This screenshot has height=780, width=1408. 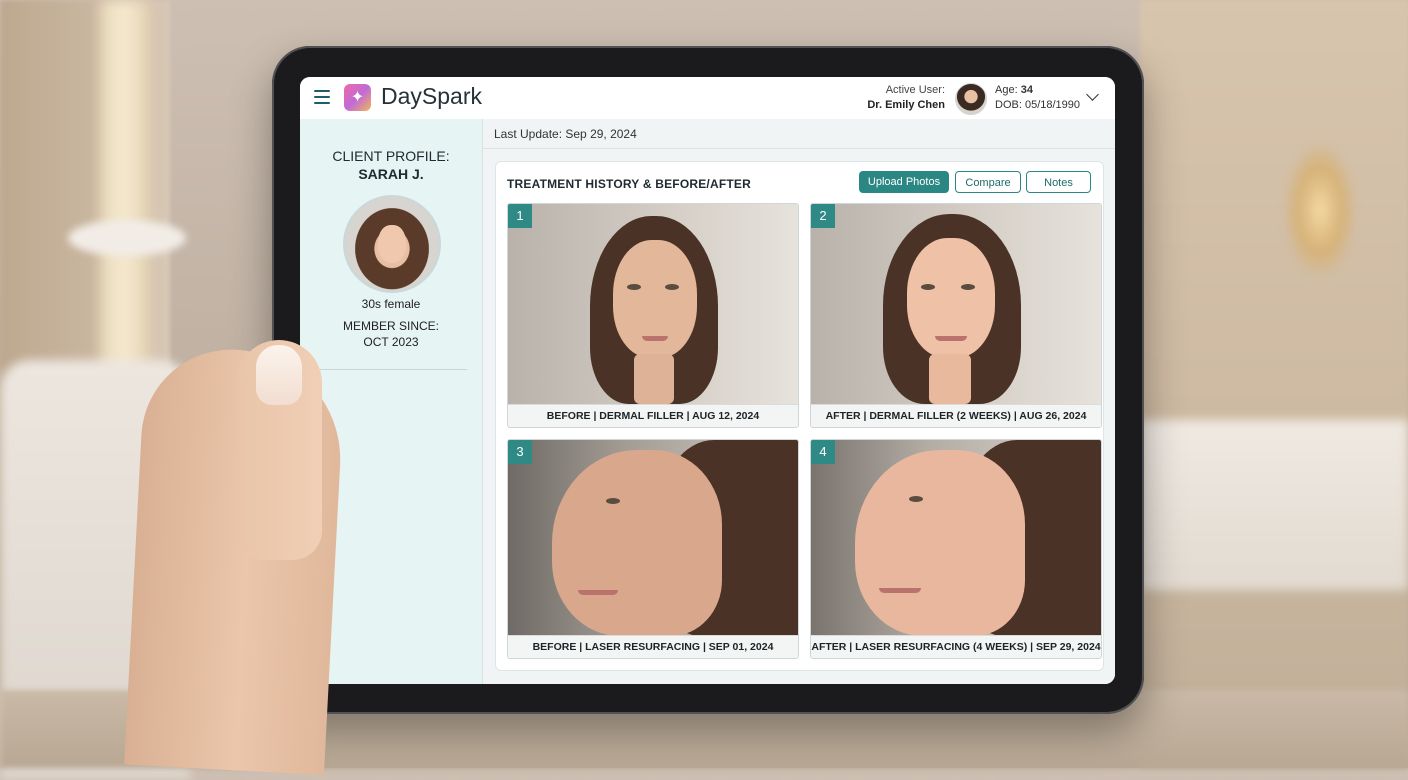 I want to click on member-since: MEMBER SINCE: OCT 2023, so click(x=391, y=334).